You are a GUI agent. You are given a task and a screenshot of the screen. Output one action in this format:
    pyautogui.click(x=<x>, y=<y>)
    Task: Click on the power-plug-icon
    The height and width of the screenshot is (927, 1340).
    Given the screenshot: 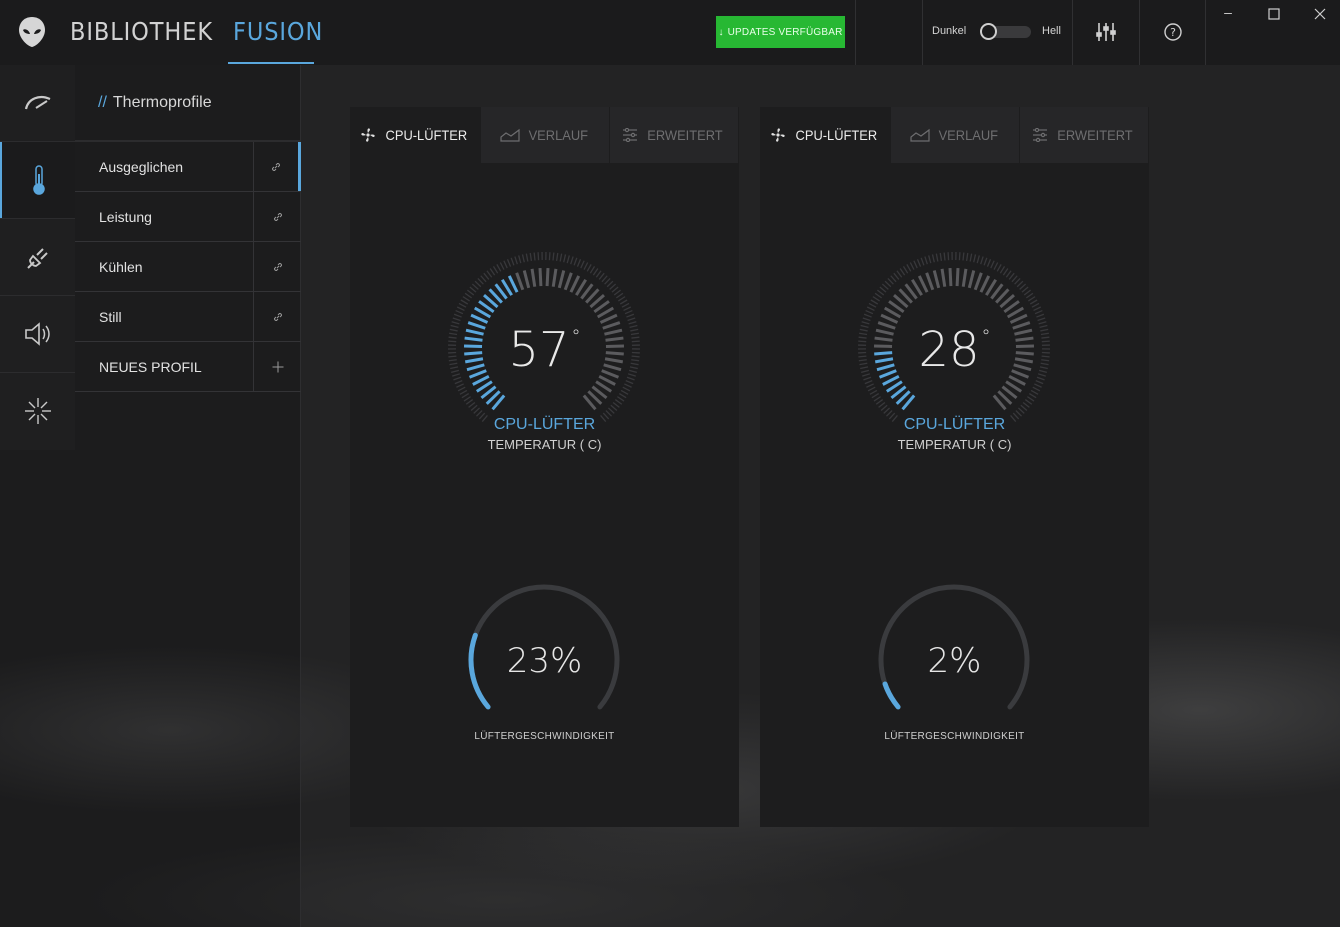 What is the action you would take?
    pyautogui.click(x=37, y=258)
    